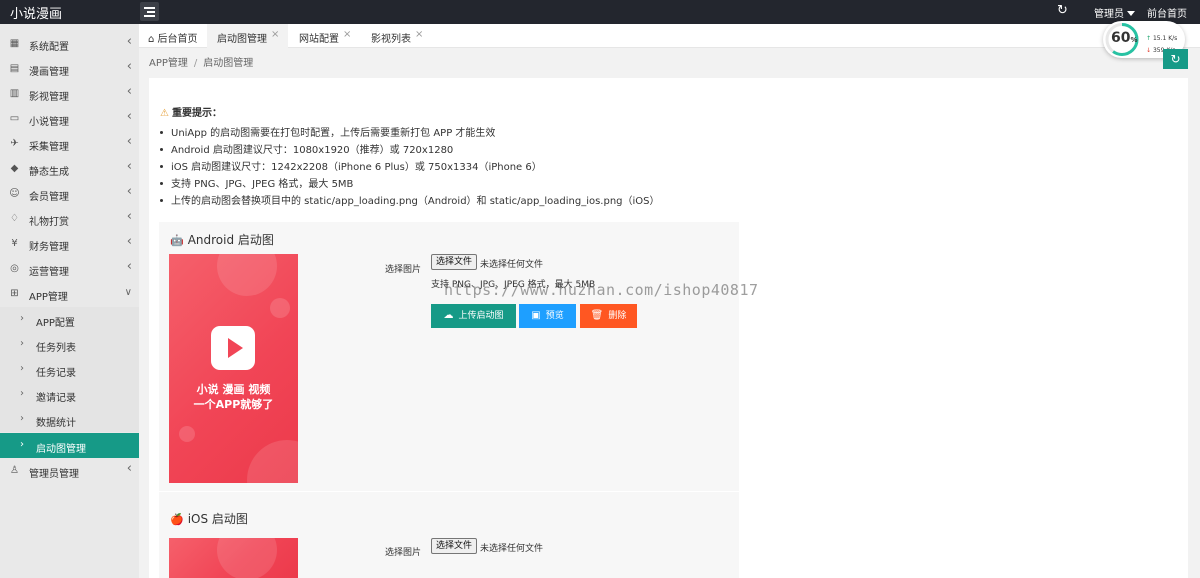  I want to click on sidebar-item-label: 小说管理, so click(49, 122).